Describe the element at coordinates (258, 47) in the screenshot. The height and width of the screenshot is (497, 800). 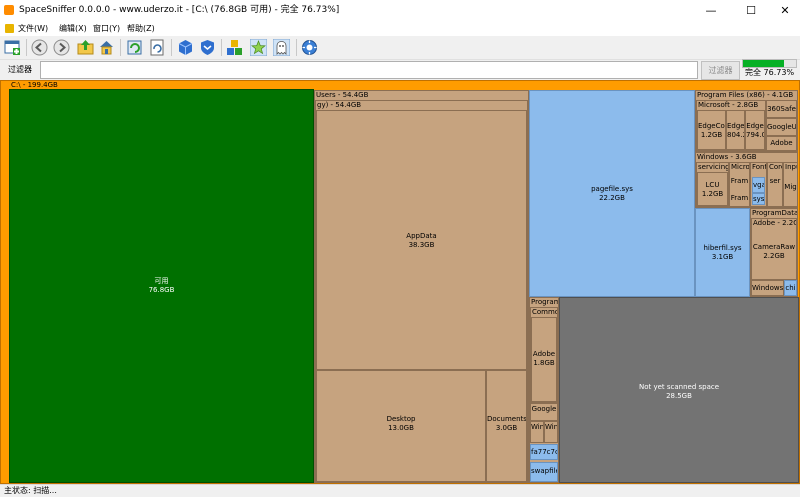
I see `star-icon` at that location.